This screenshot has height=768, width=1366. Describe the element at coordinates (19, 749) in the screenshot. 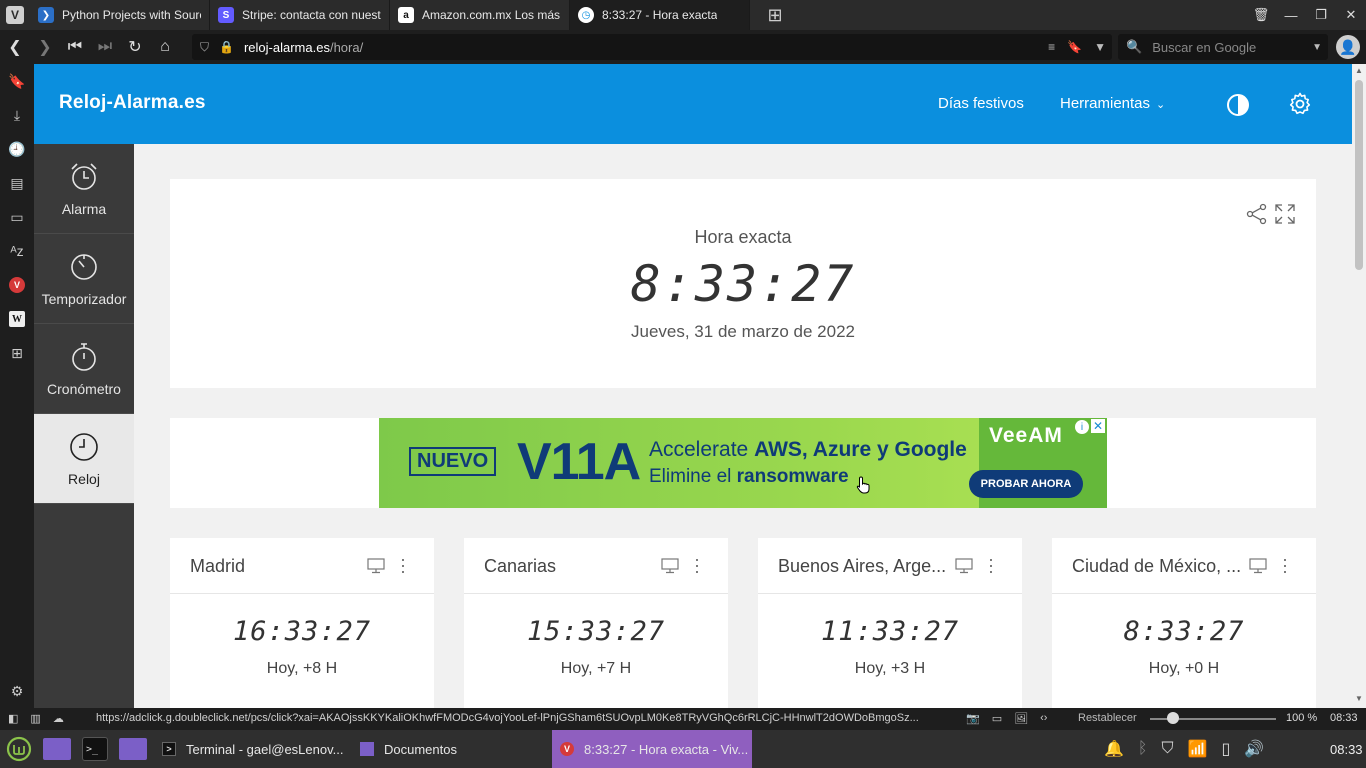

I see `mint-menu-icon` at that location.